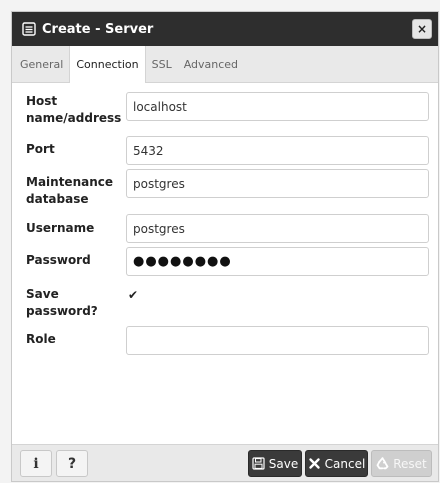 The width and height of the screenshot is (440, 483). What do you see at coordinates (41, 339) in the screenshot?
I see `role-label: Role` at bounding box center [41, 339].